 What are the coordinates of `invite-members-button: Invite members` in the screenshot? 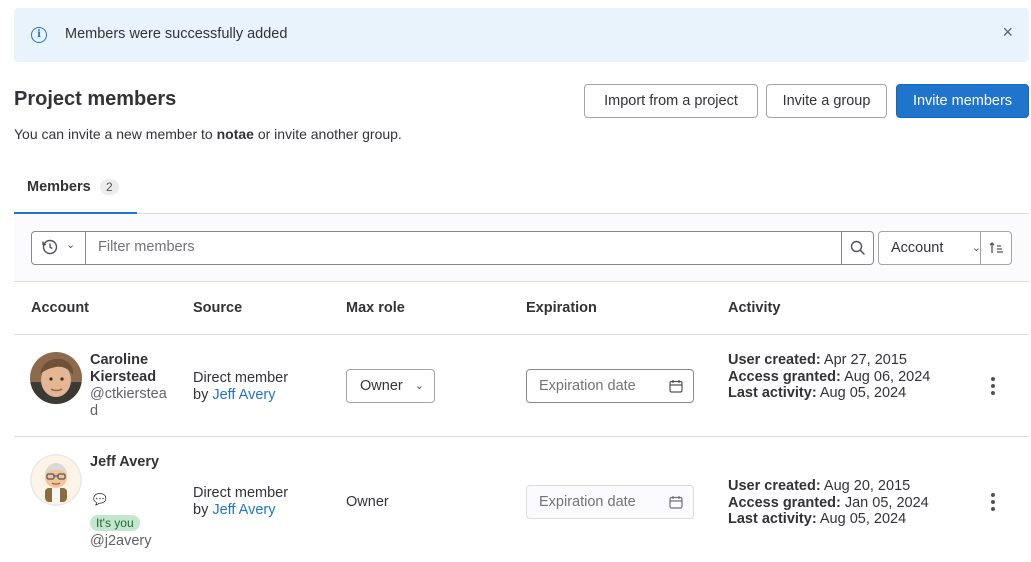 It's located at (962, 101).